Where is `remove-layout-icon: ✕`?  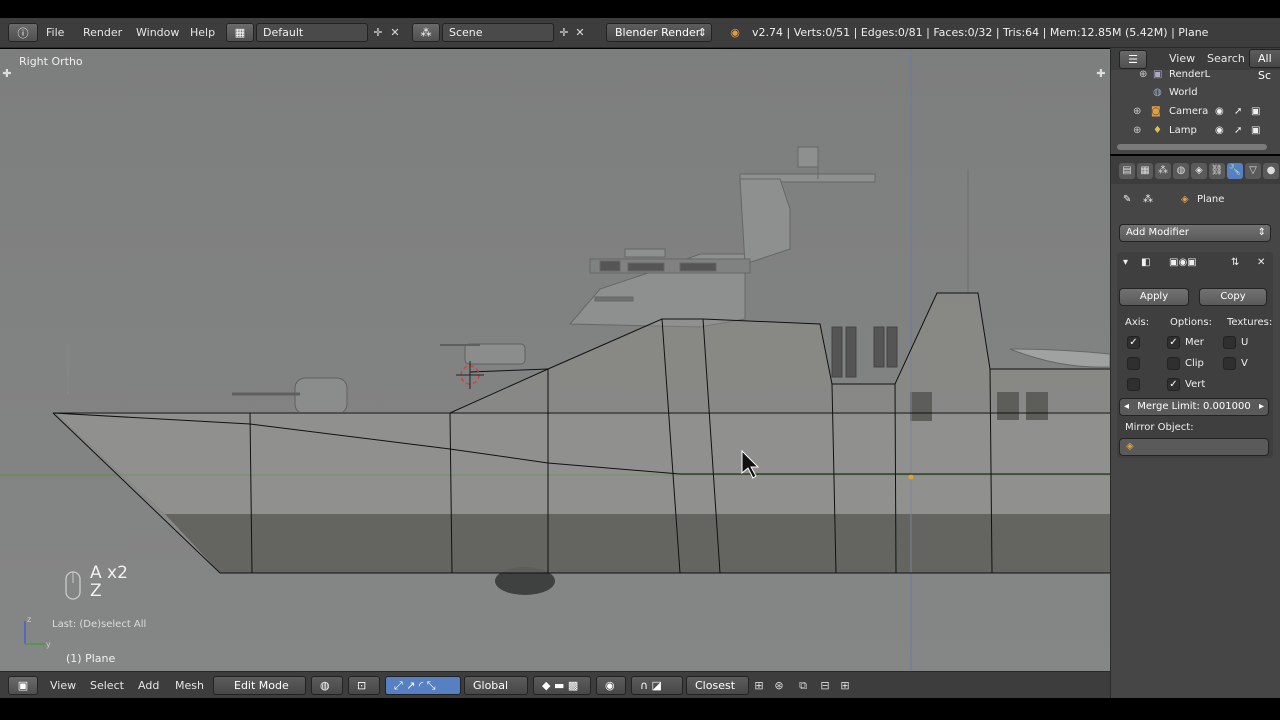 remove-layout-icon: ✕ is located at coordinates (395, 33).